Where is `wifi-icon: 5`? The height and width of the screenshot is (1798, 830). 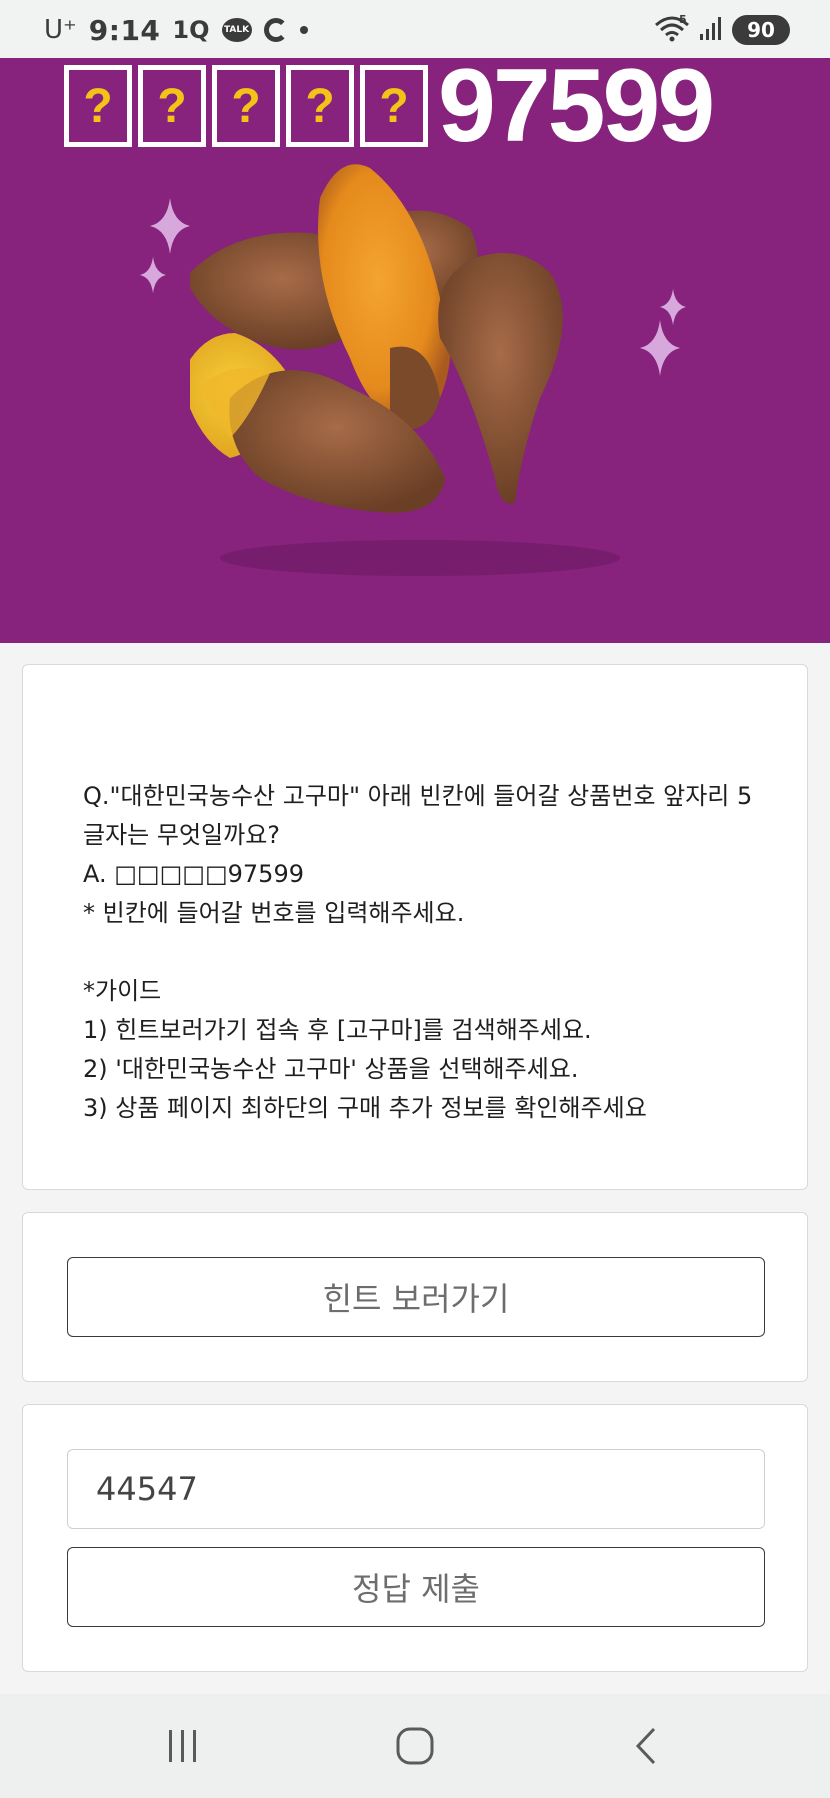
wifi-icon: 5 is located at coordinates (672, 30).